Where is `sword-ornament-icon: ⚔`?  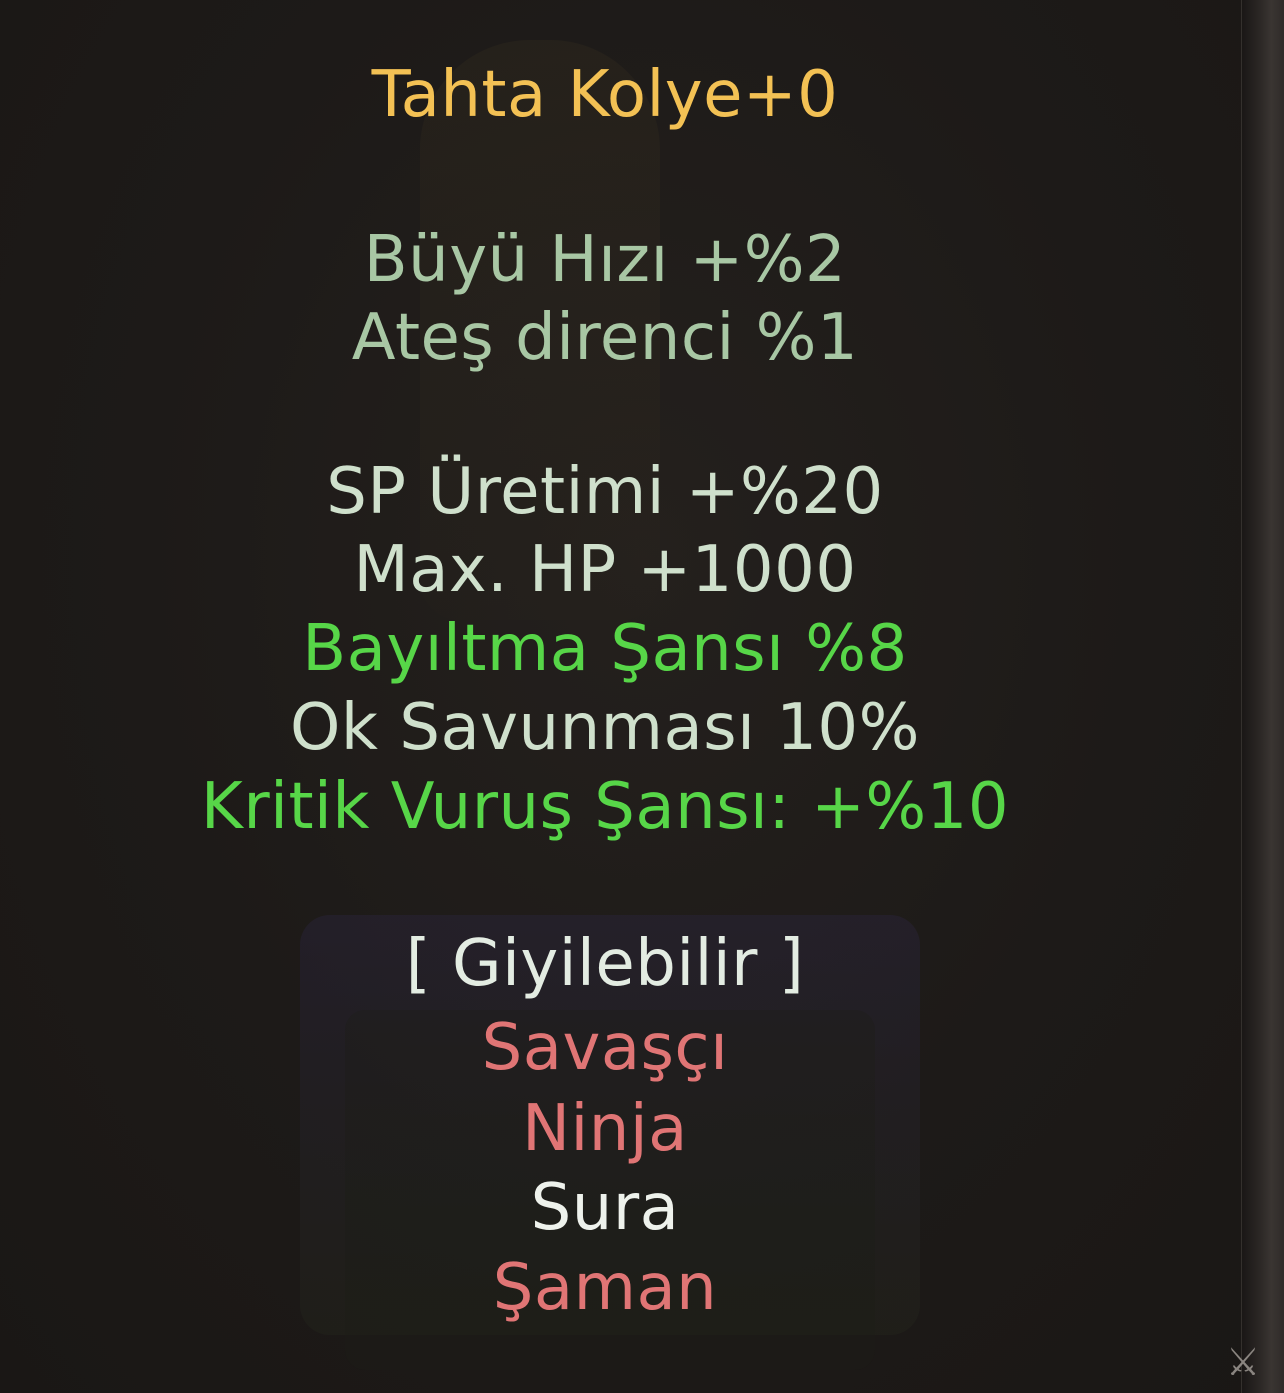 sword-ornament-icon: ⚔ is located at coordinates (1243, 1362).